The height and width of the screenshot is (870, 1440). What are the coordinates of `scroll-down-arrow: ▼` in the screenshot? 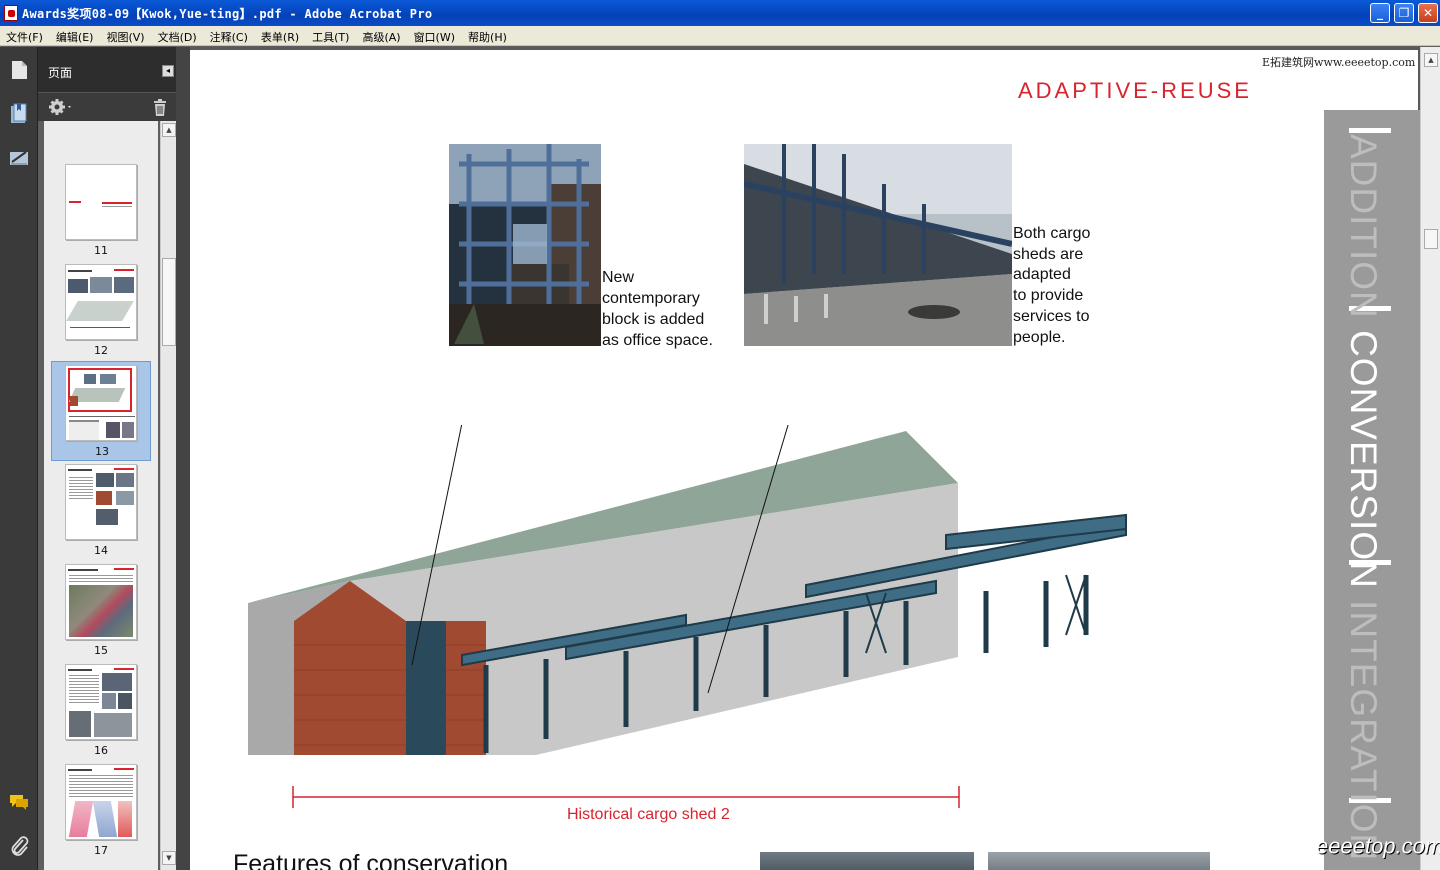 It's located at (169, 858).